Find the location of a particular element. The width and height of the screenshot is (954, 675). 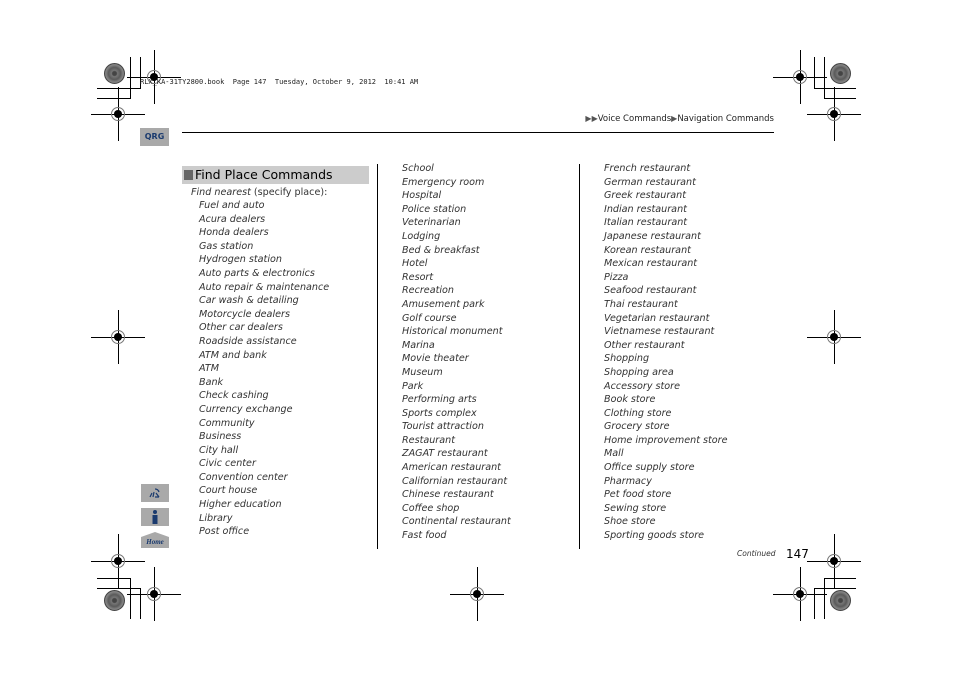

command-item: Currency exchange is located at coordinates (246, 409).